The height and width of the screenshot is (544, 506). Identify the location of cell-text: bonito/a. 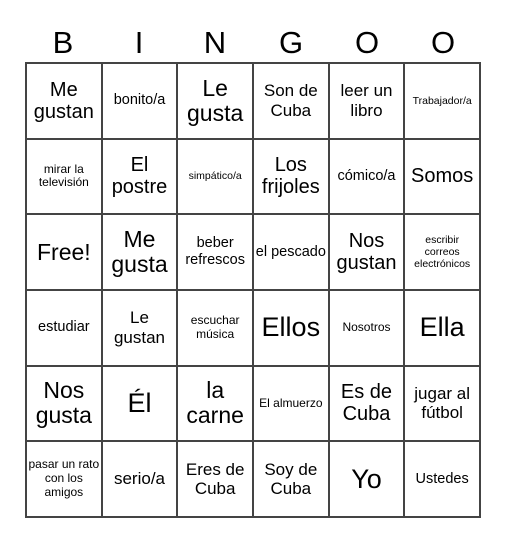
(139, 100).